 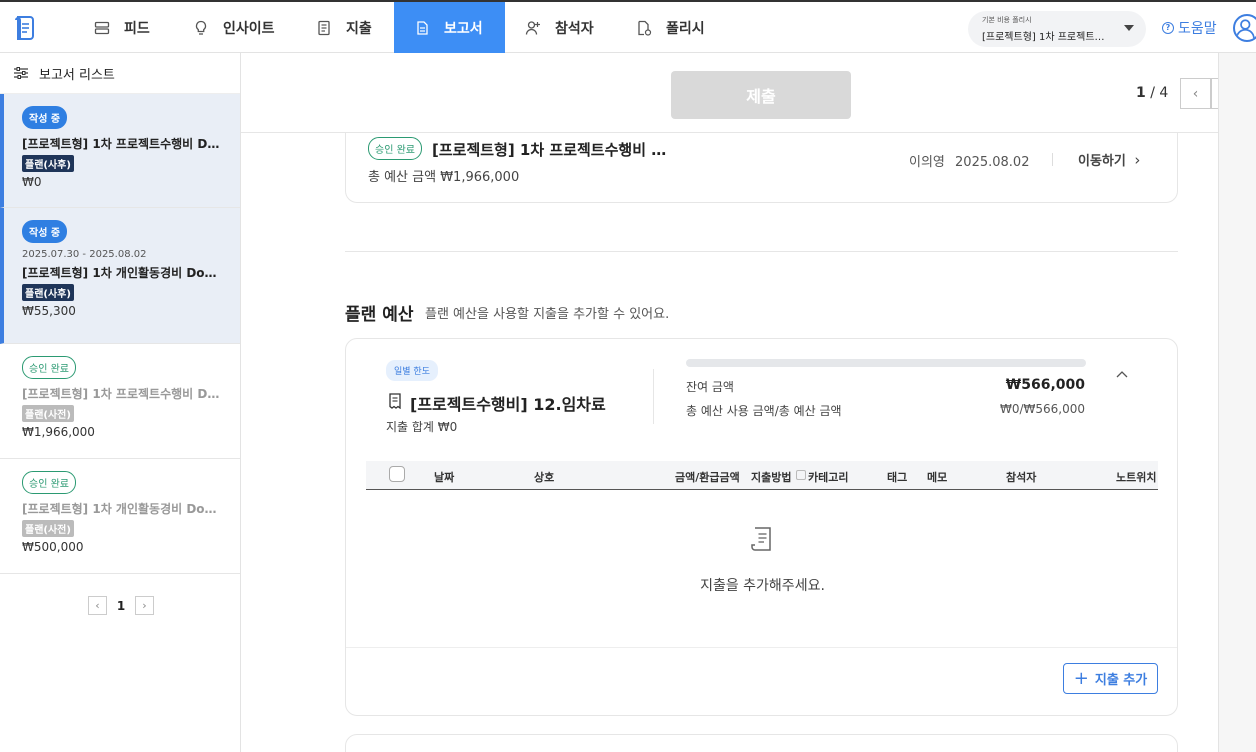 I want to click on feed-icon, so click(x=102, y=27).